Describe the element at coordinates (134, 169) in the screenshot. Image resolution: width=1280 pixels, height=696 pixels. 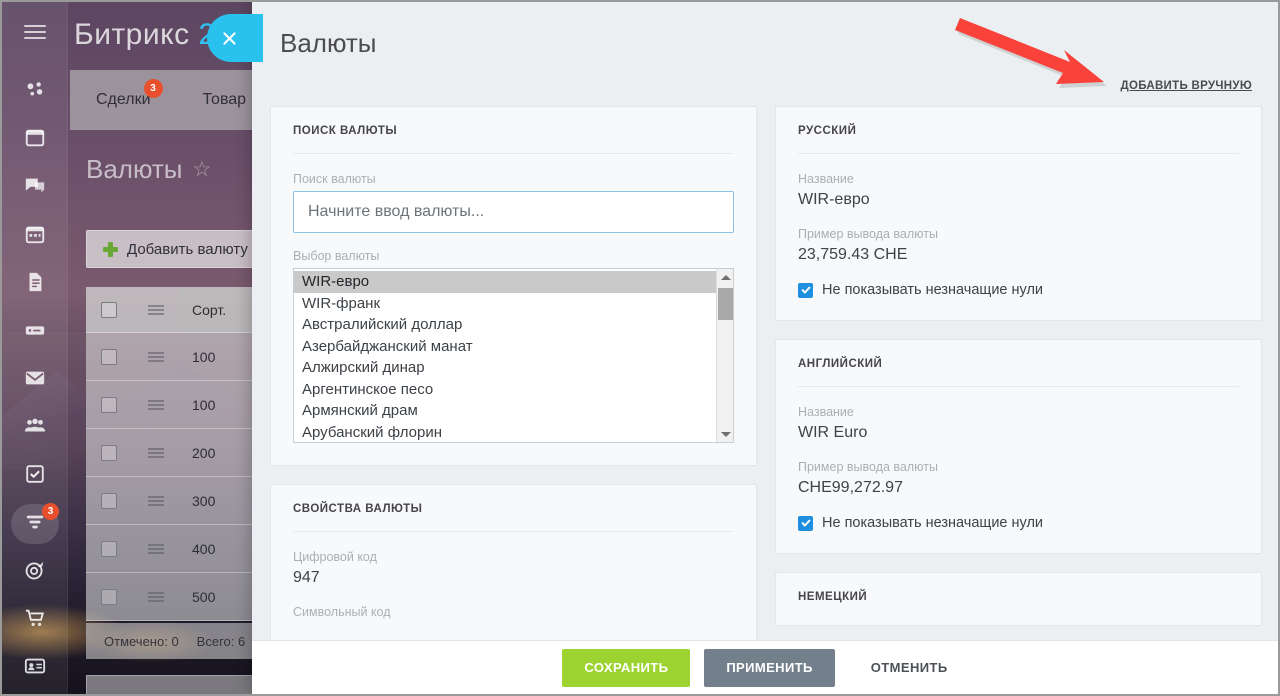
I see `page-title-text: Валюты` at that location.